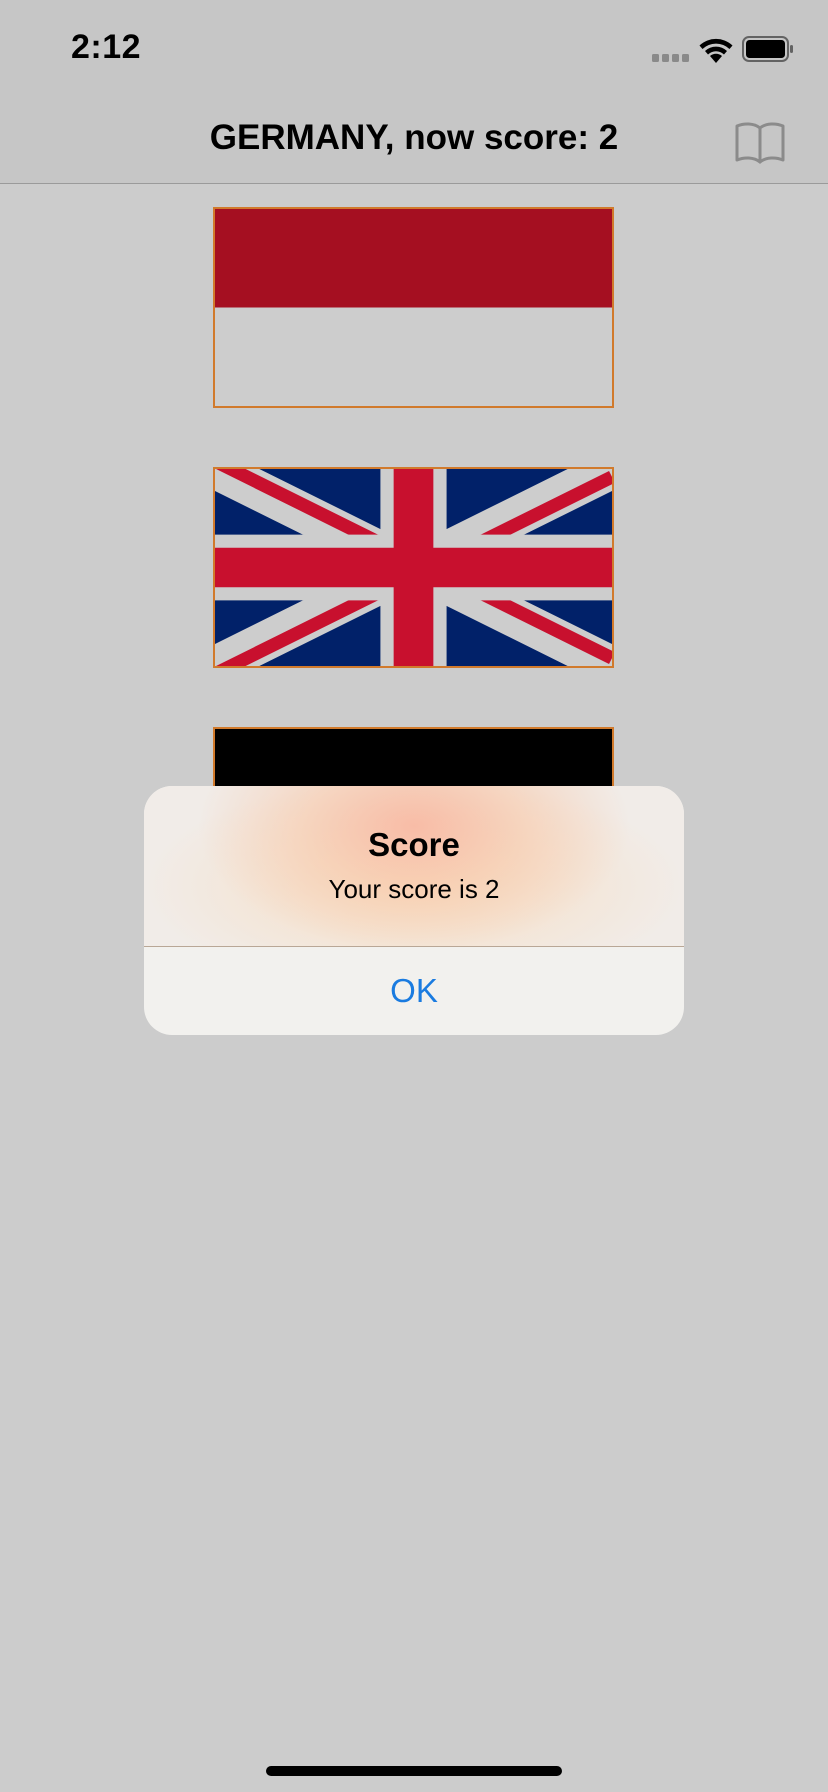 Image resolution: width=828 pixels, height=1792 pixels. What do you see at coordinates (414, 844) in the screenshot?
I see `alert-title: Score` at bounding box center [414, 844].